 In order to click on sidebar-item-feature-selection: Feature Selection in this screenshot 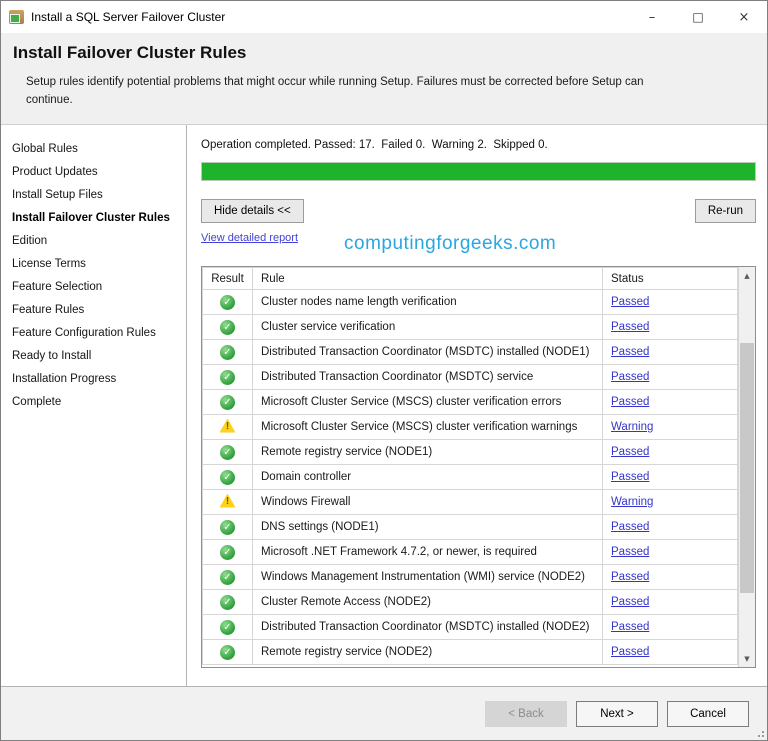, I will do `click(97, 287)`.